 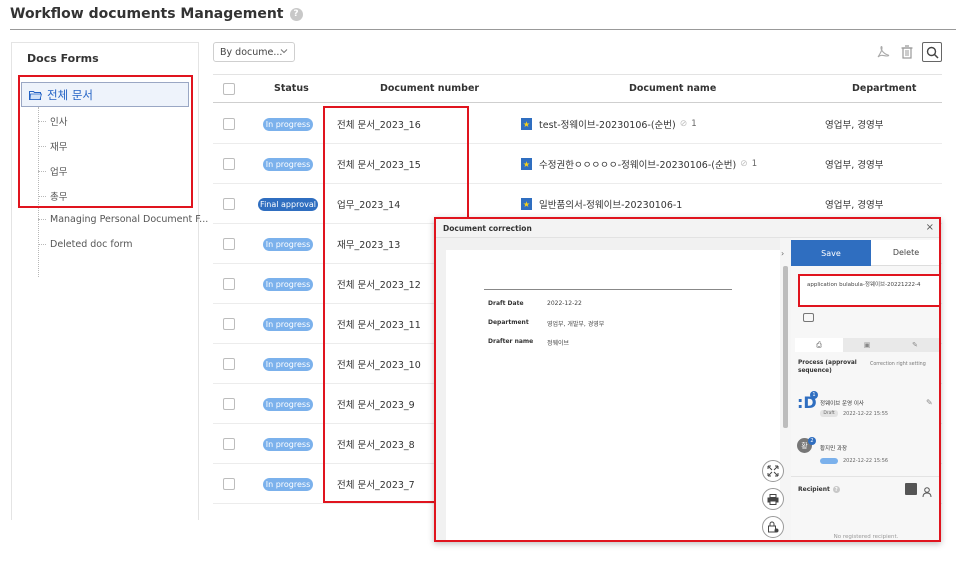 I want to click on correction-right-setting: Correction right setting, so click(x=902, y=365).